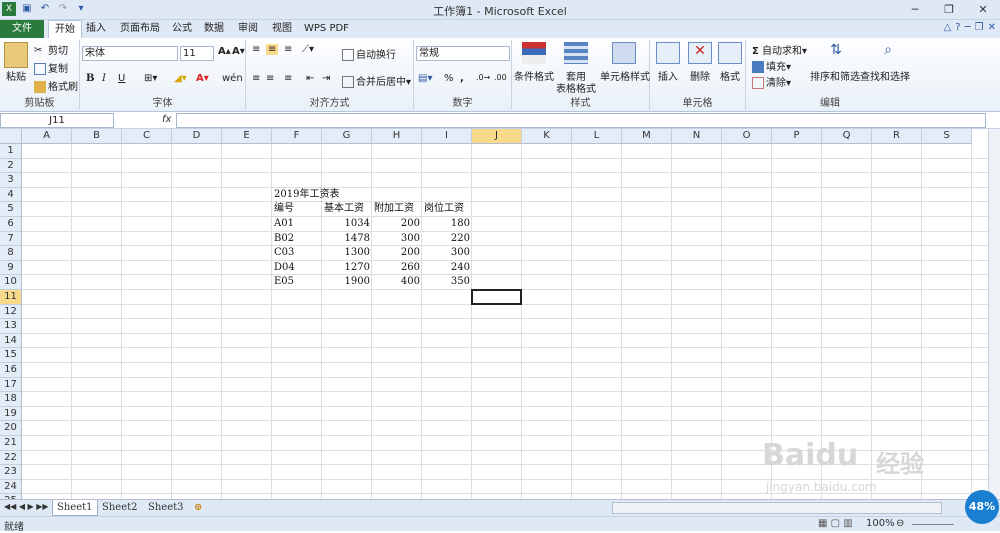  What do you see at coordinates (11, 341) in the screenshot?
I see `row-header: 14` at bounding box center [11, 341].